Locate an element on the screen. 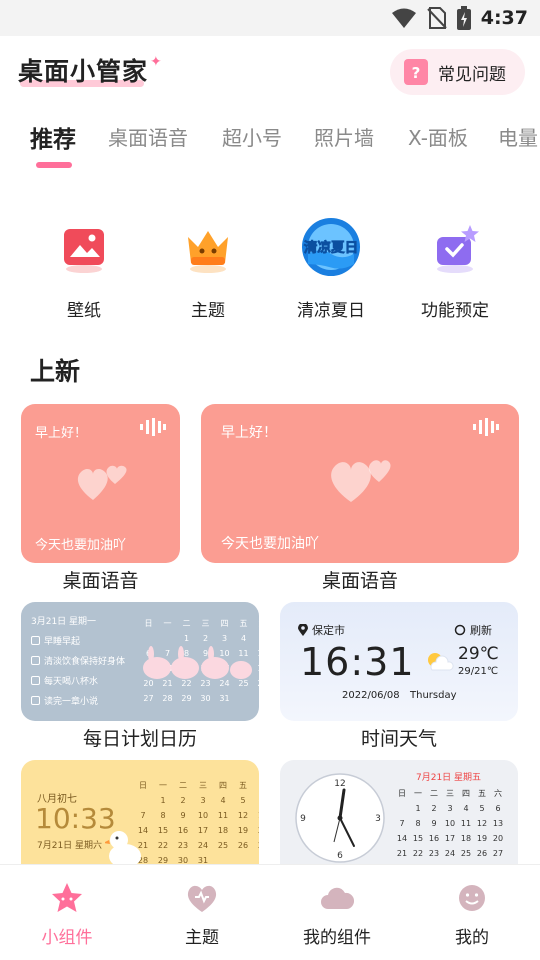 The height and width of the screenshot is (960, 540). refresh-button: 刷新 is located at coordinates (473, 630).